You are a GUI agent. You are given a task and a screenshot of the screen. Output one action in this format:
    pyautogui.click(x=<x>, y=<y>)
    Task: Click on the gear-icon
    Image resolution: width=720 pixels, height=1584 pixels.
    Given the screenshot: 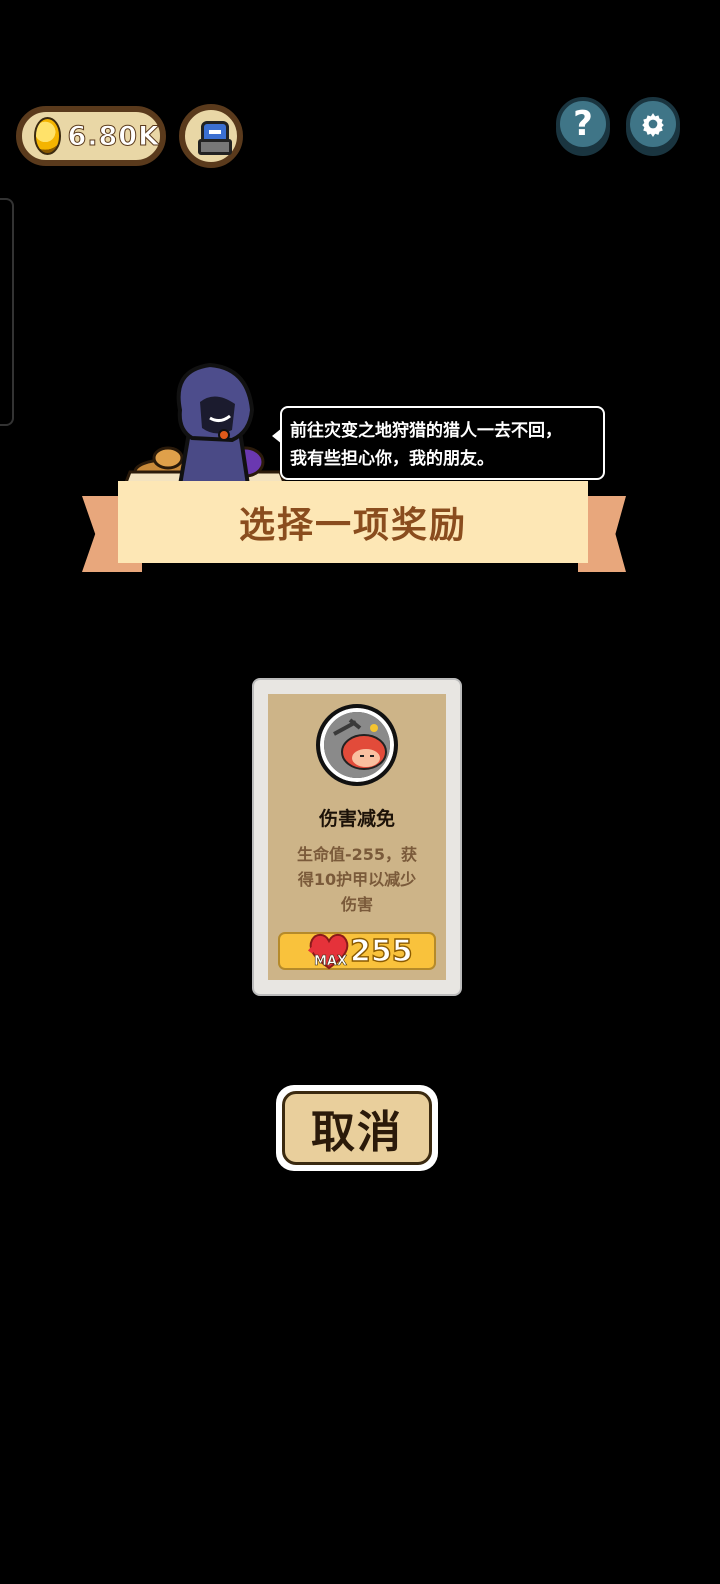 What is the action you would take?
    pyautogui.click(x=653, y=125)
    